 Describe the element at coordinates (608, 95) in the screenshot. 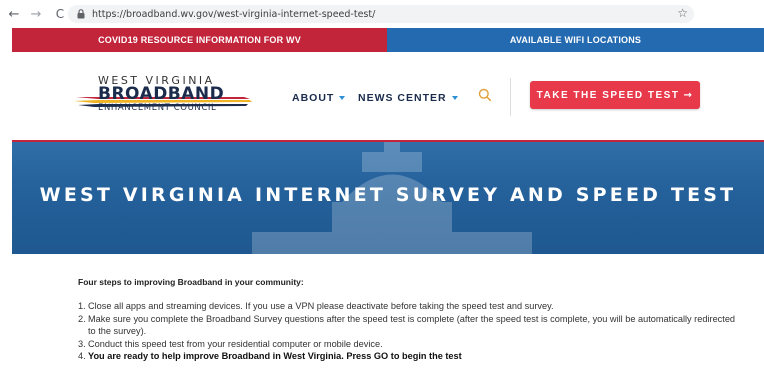

I see `cta-label: TAKE THE SPEED TEST` at that location.